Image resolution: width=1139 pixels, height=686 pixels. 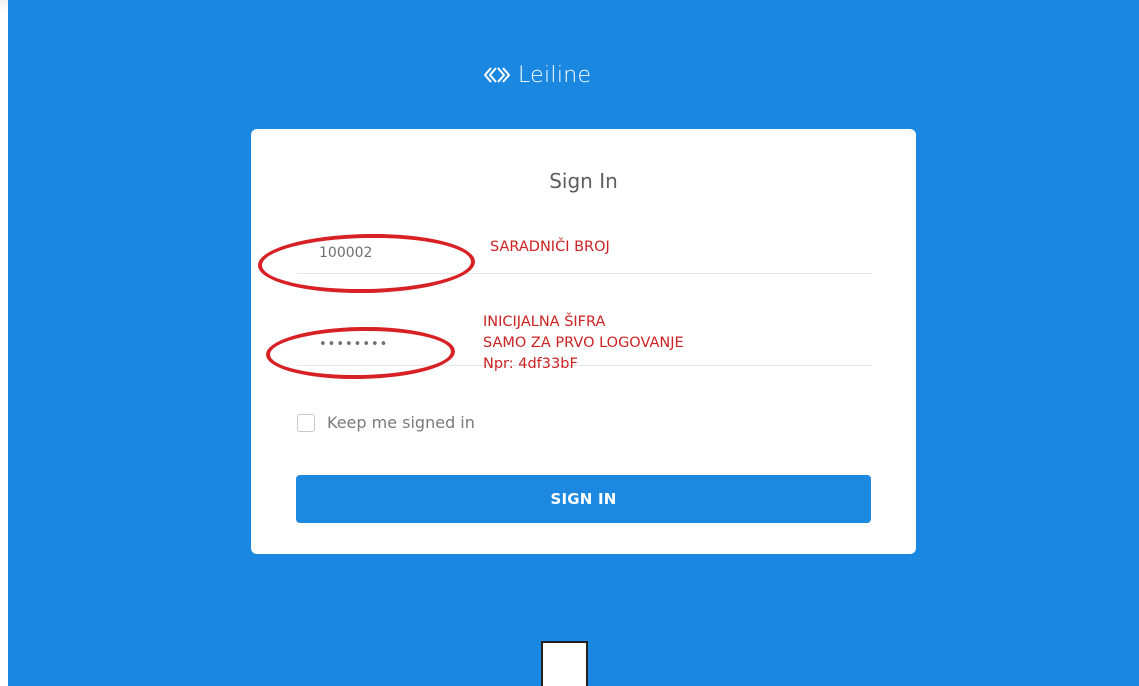 I want to click on keep-signed-in-label: Keep me signed in, so click(x=401, y=422).